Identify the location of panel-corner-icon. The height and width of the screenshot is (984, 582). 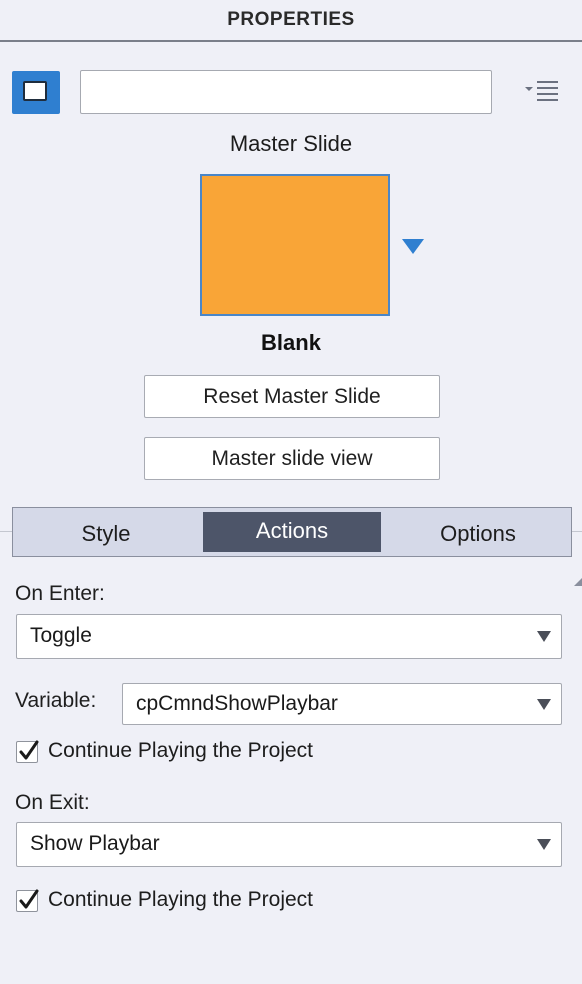
(578, 579).